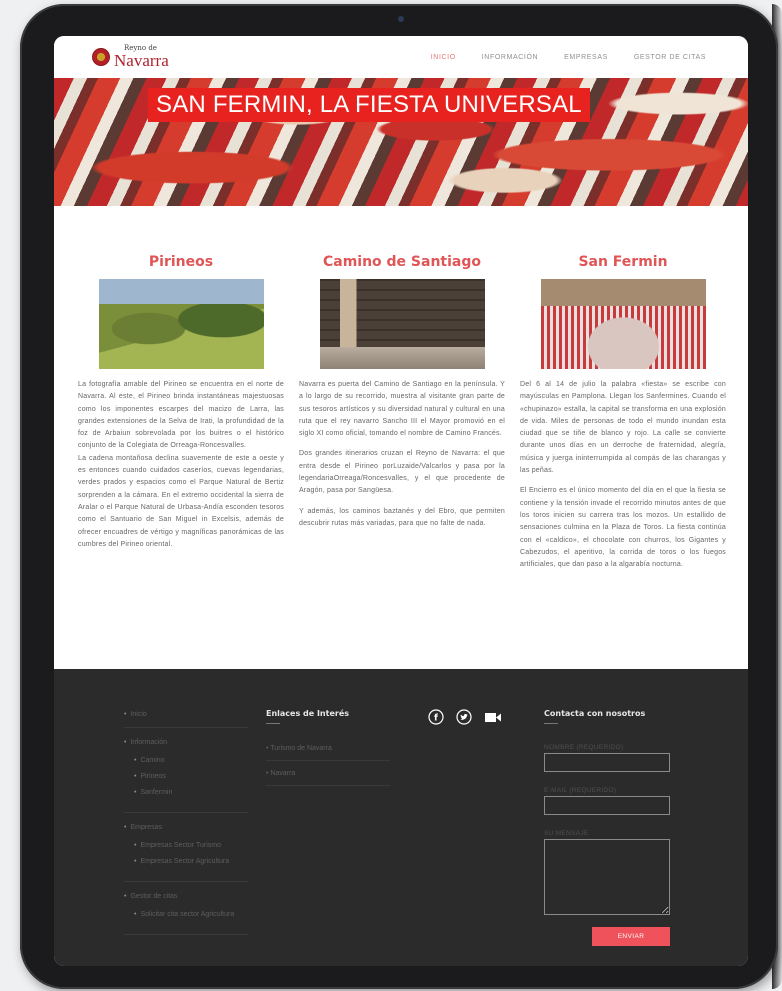 Image resolution: width=782 pixels, height=991 pixels. Describe the element at coordinates (191, 792) in the screenshot. I see `submenu-item: • Sanfermin` at that location.